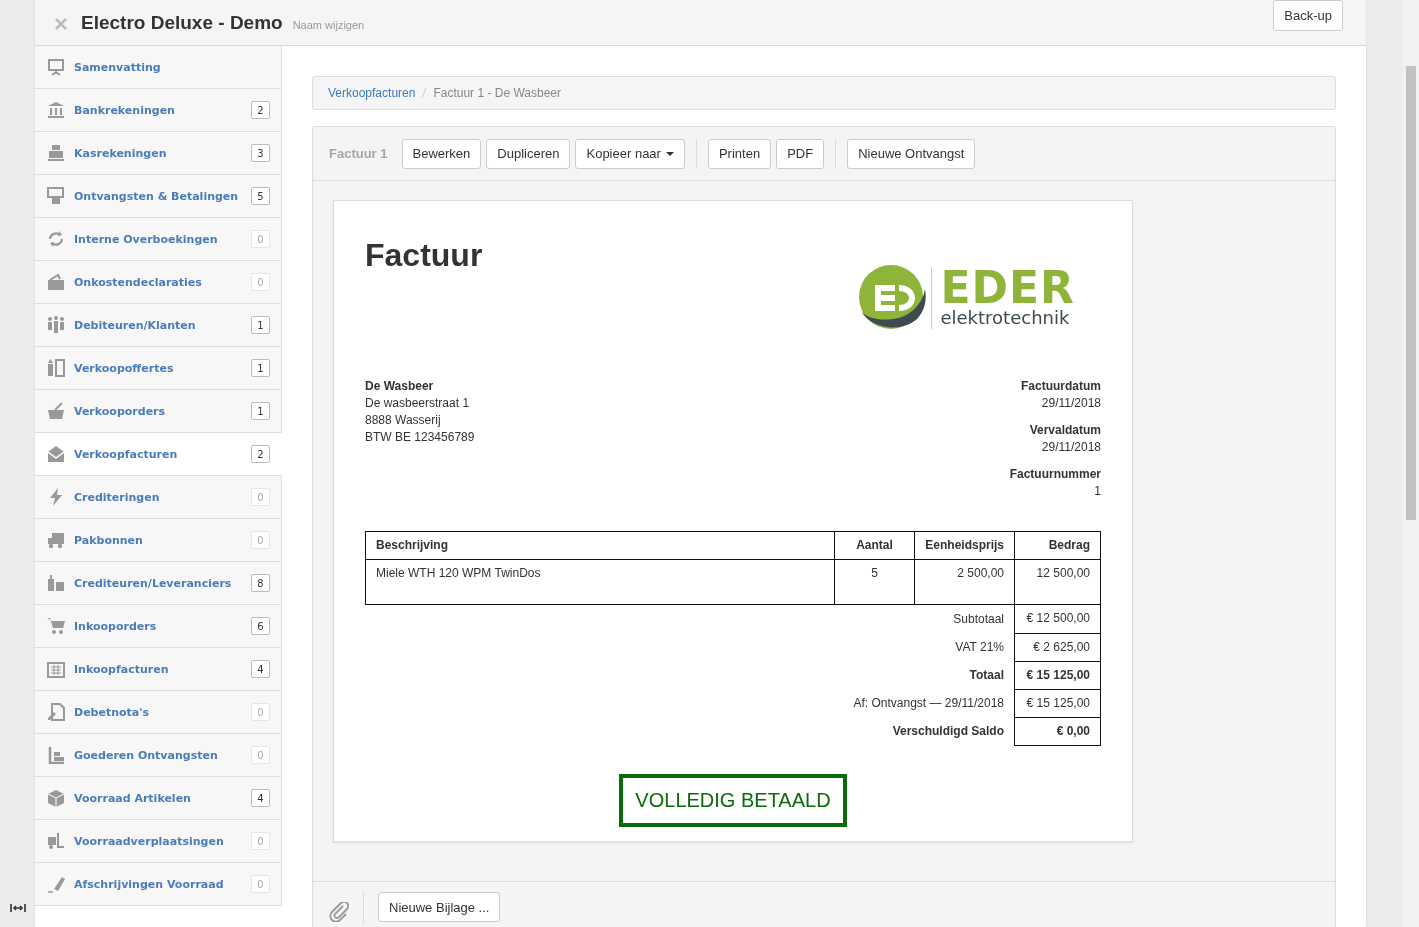  Describe the element at coordinates (1061, 386) in the screenshot. I see `meta-label: Factuurdatum` at that location.